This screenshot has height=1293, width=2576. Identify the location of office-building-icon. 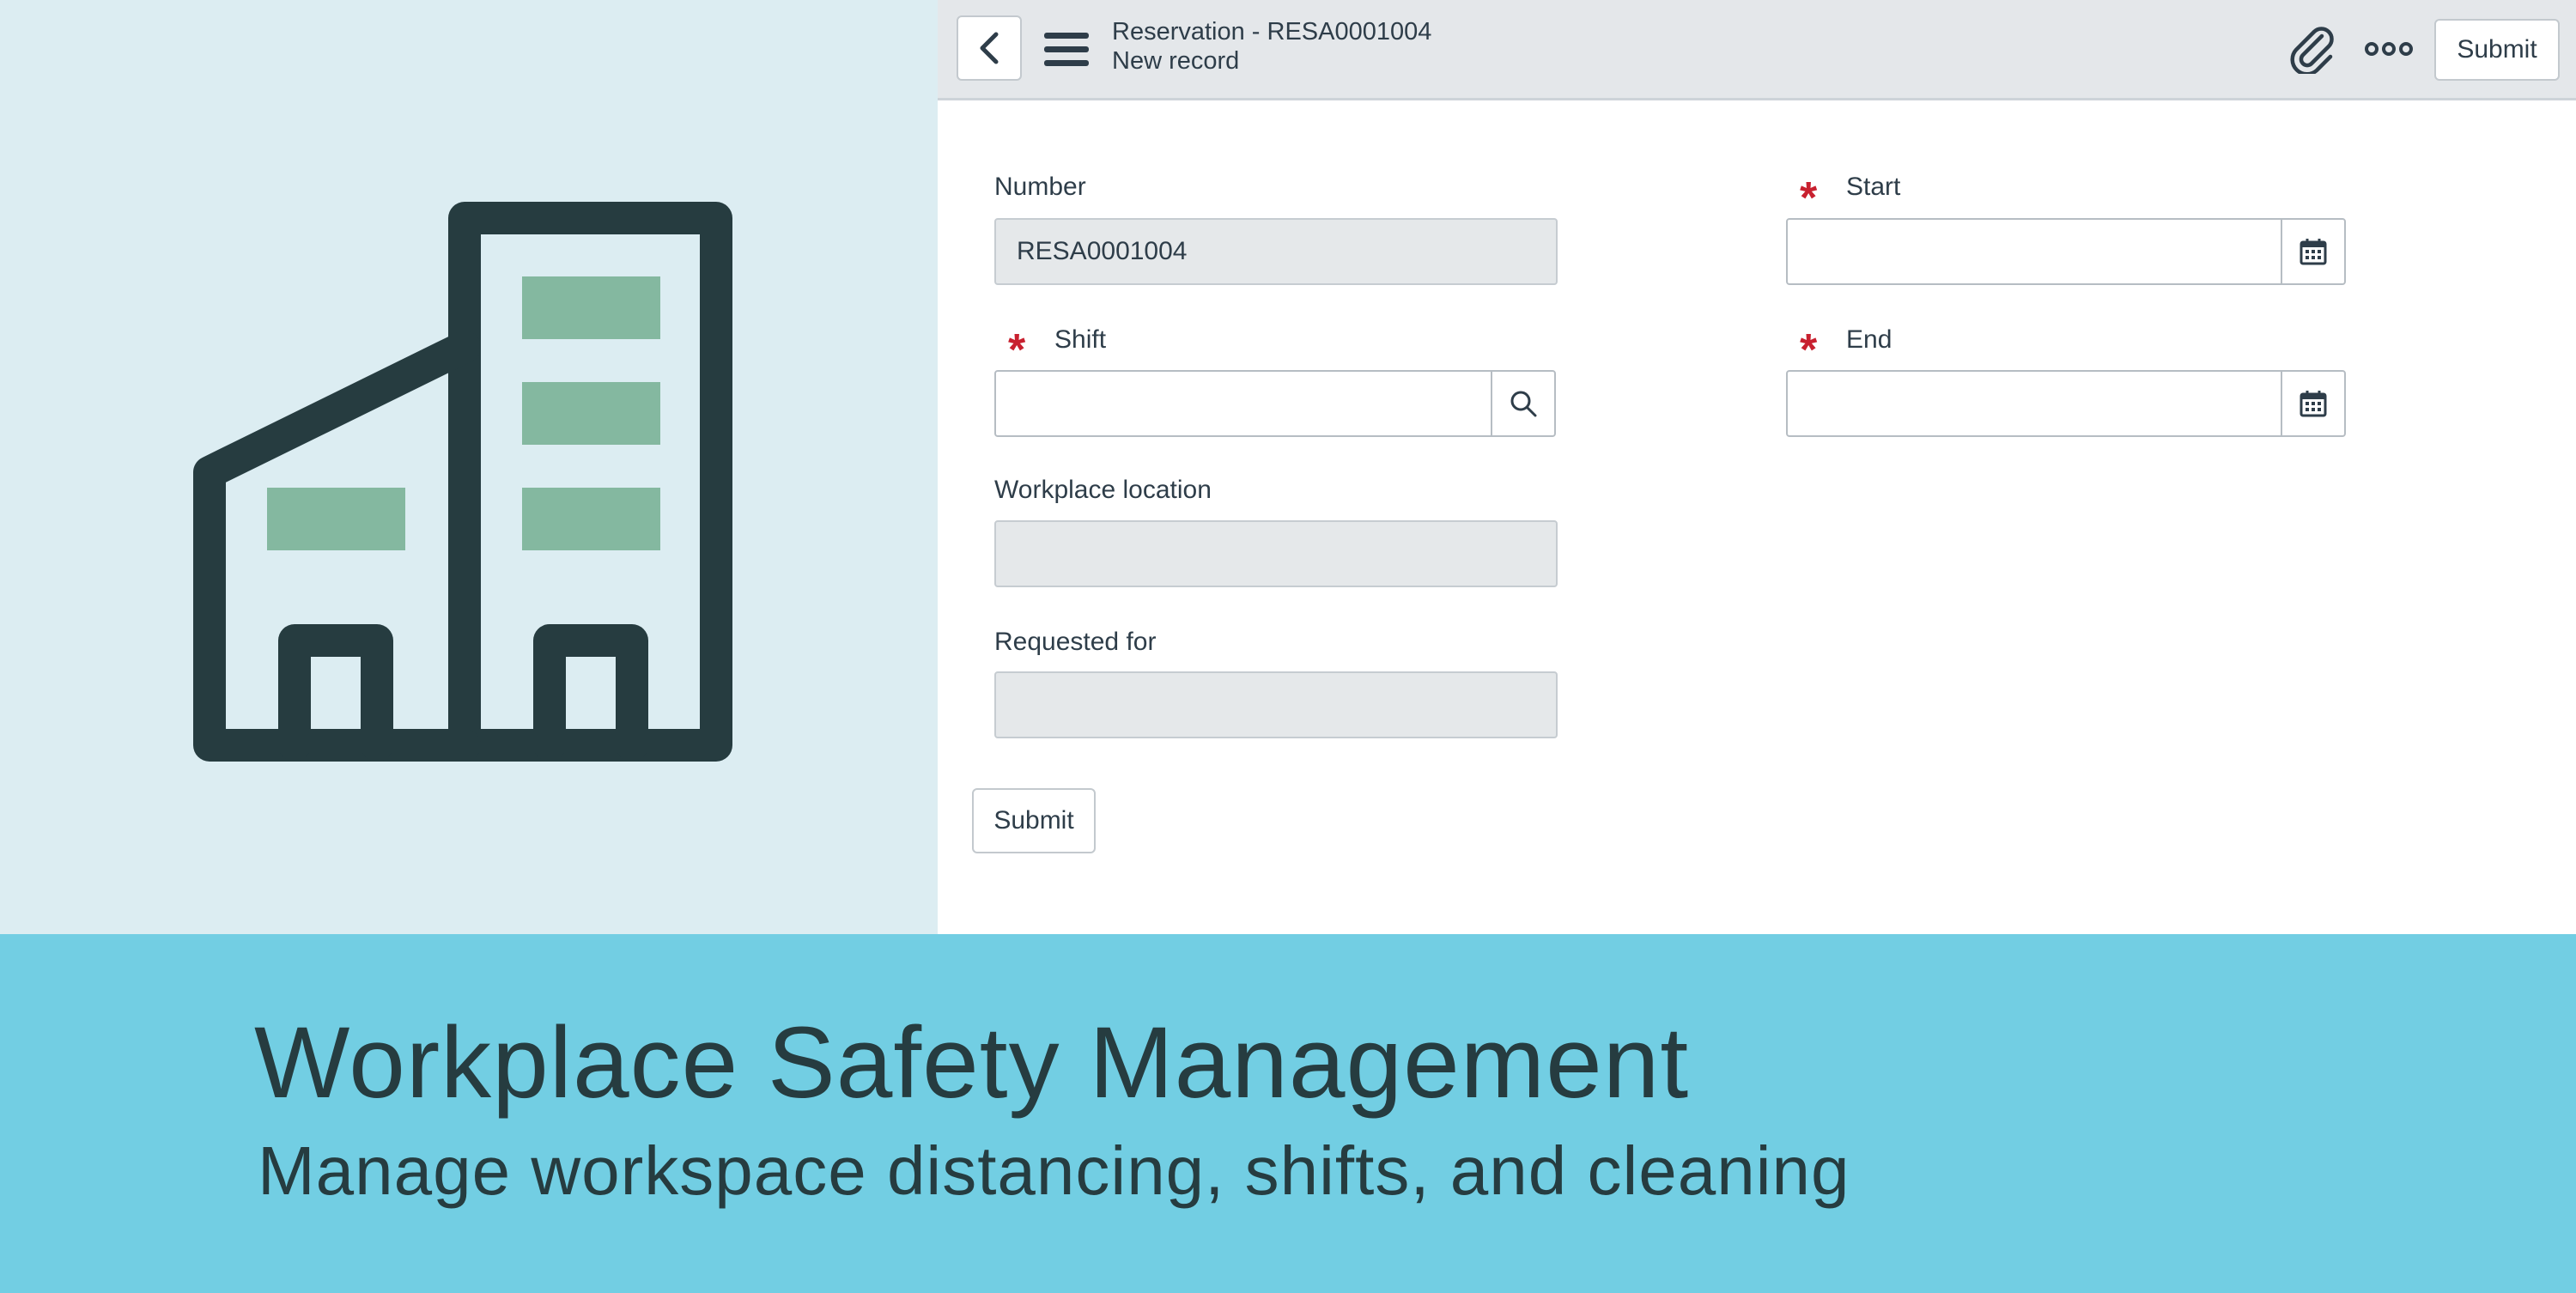
(463, 482).